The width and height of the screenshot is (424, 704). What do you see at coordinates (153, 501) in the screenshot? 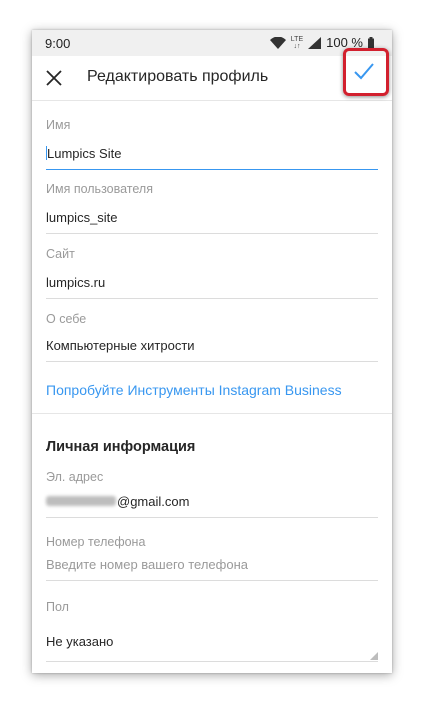
I see `email-input: @gmail.com` at bounding box center [153, 501].